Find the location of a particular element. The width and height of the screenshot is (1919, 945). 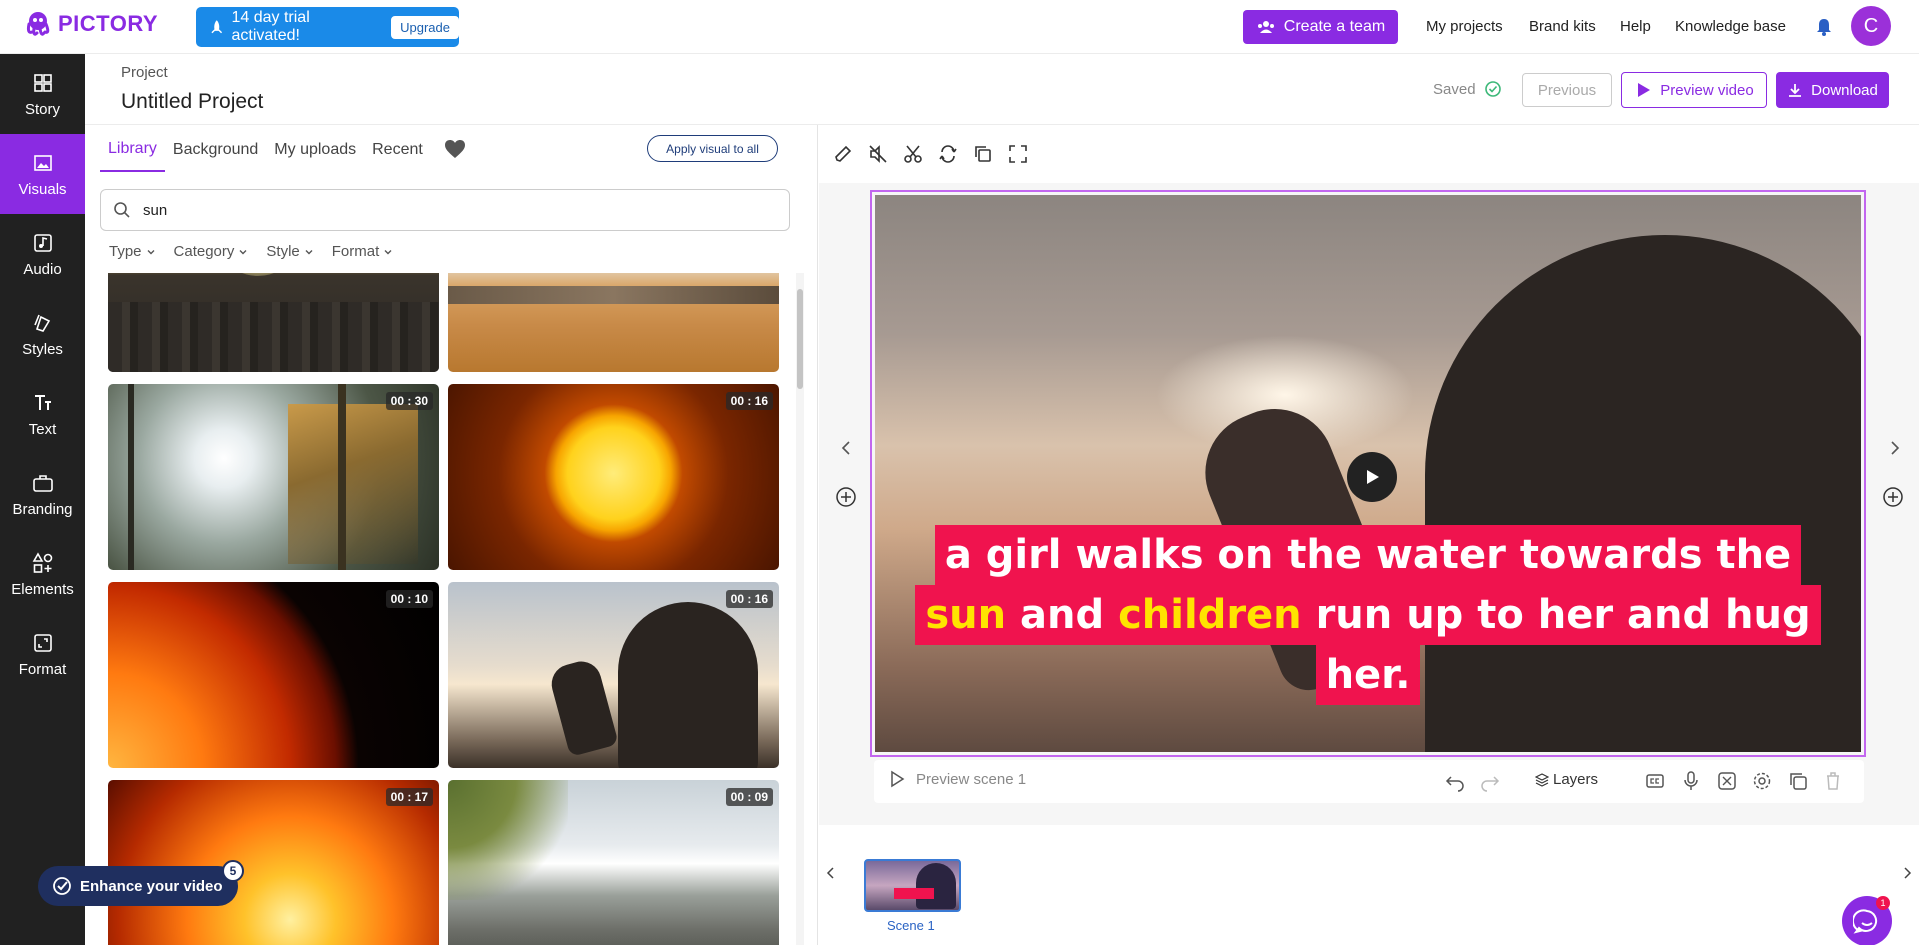

filter-type: Type is located at coordinates (132, 251).